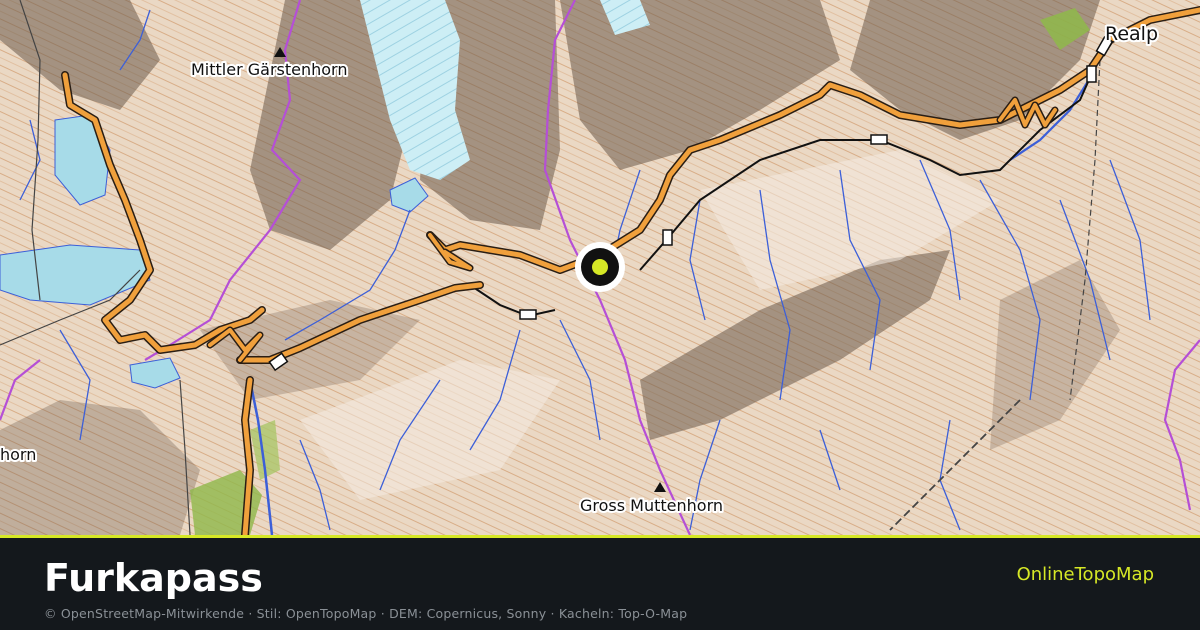 This screenshot has width=1200, height=630. What do you see at coordinates (1131, 34) in the screenshot?
I see `label-realp: Realp` at bounding box center [1131, 34].